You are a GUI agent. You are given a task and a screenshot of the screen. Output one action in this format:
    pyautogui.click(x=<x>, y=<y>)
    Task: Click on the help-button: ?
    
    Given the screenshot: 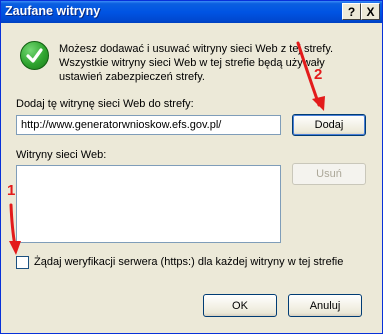 What is the action you would take?
    pyautogui.click(x=351, y=11)
    